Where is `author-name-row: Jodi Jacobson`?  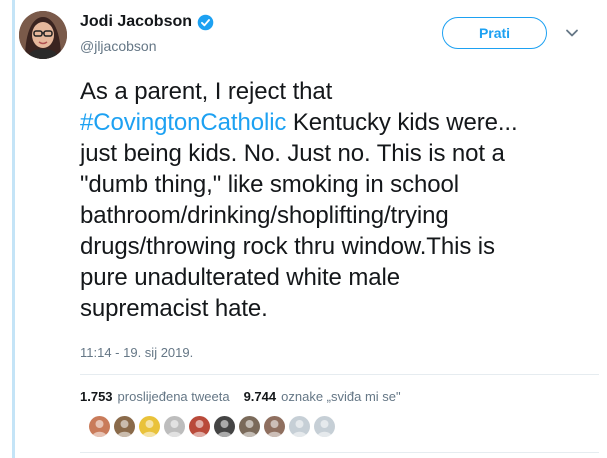
author-name-row: Jodi Jacobson is located at coordinates (147, 22).